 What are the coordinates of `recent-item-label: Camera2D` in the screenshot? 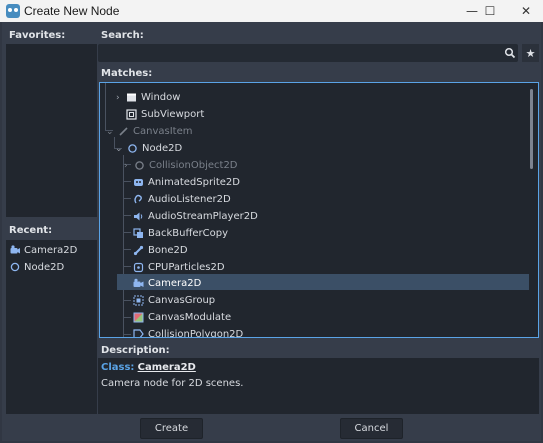 It's located at (51, 250).